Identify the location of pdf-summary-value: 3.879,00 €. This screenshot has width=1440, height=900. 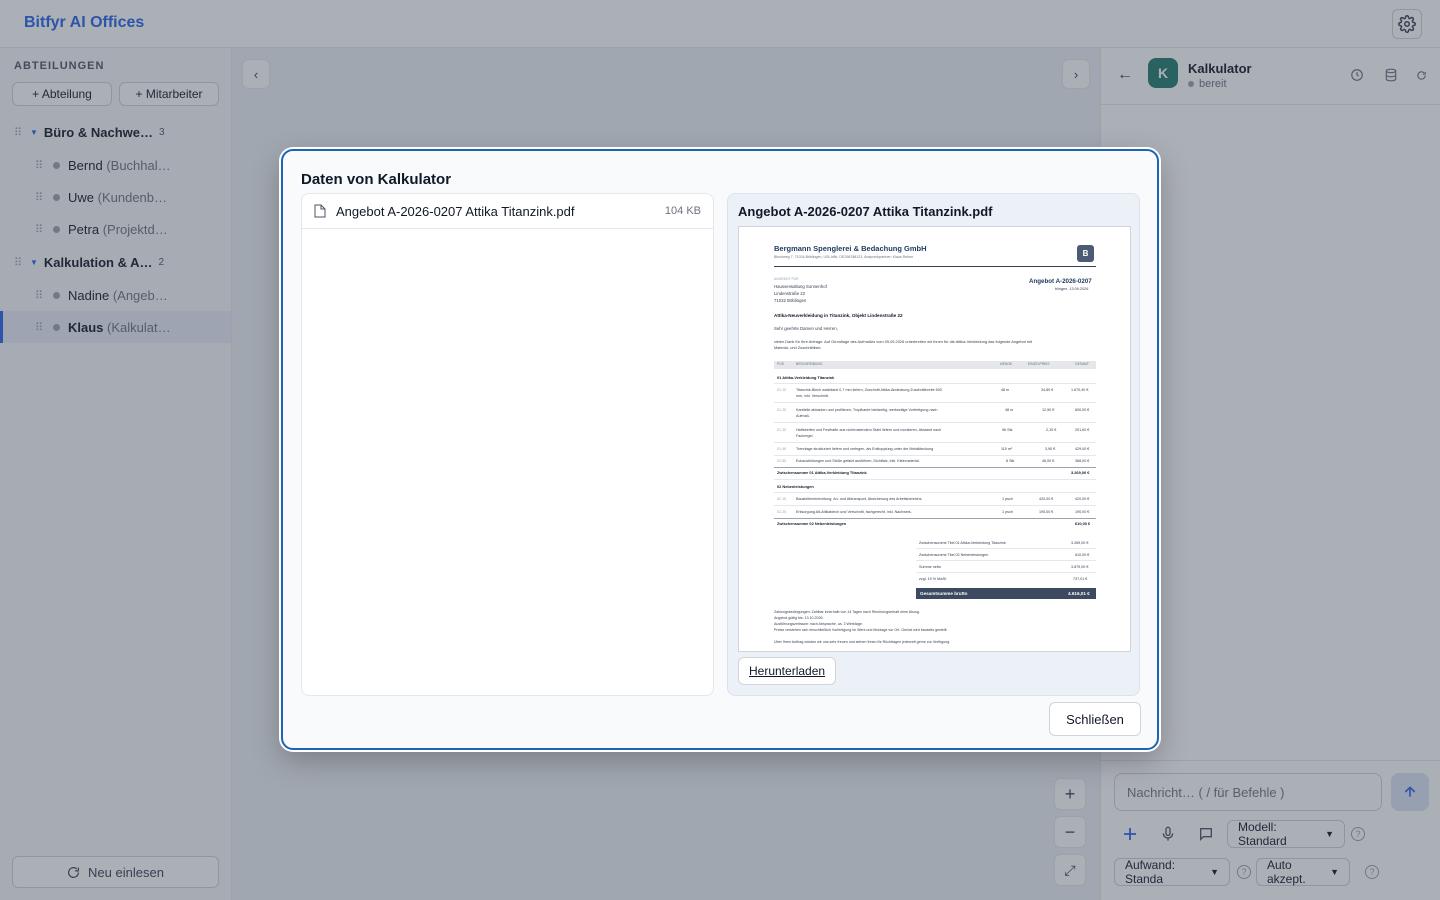
(1080, 567).